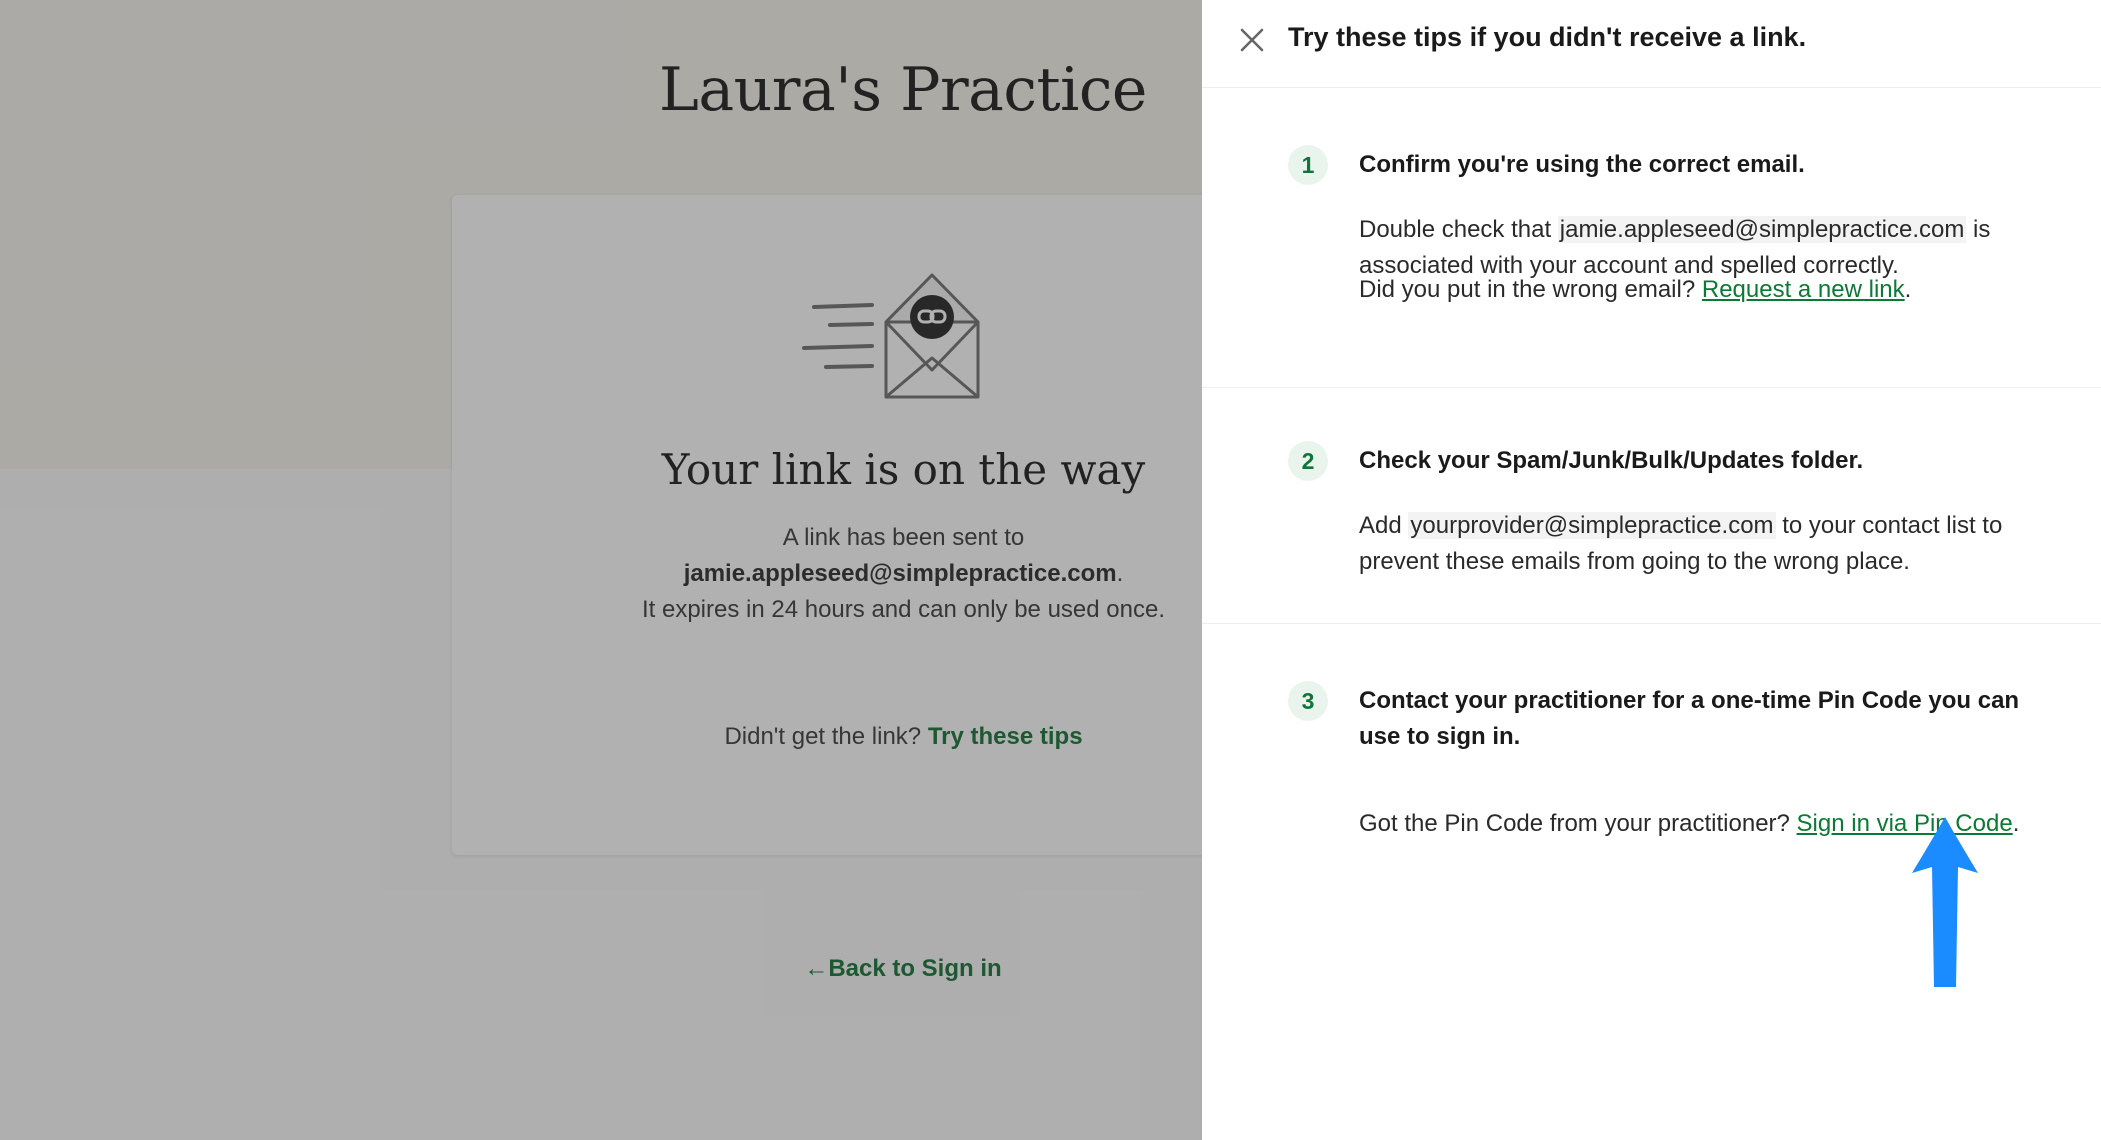 This screenshot has width=2101, height=1140. I want to click on sign-in-via-pin-code-link: Sign in via Pin Code, so click(1905, 823).